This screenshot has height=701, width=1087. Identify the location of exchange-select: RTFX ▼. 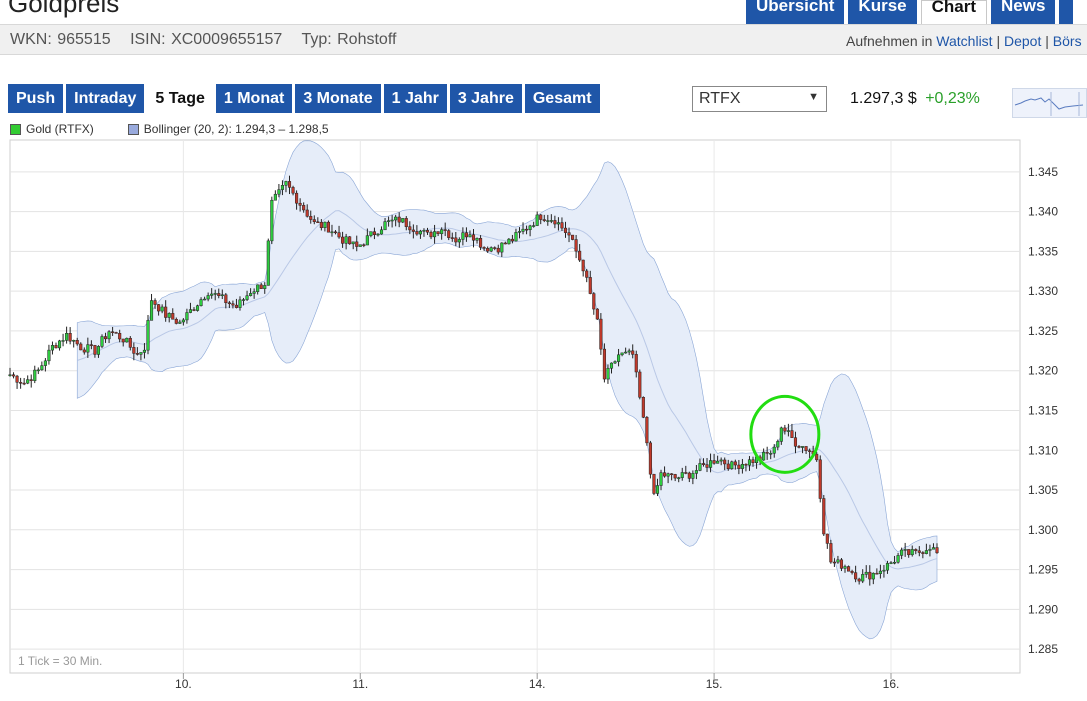
(759, 99).